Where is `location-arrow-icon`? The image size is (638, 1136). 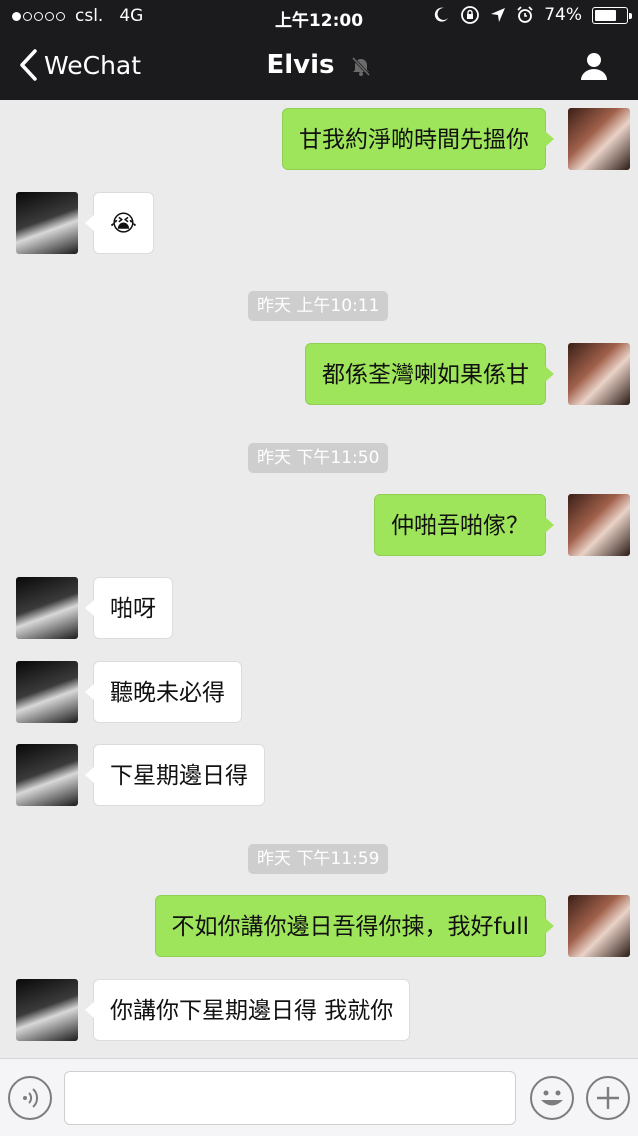 location-arrow-icon is located at coordinates (498, 15).